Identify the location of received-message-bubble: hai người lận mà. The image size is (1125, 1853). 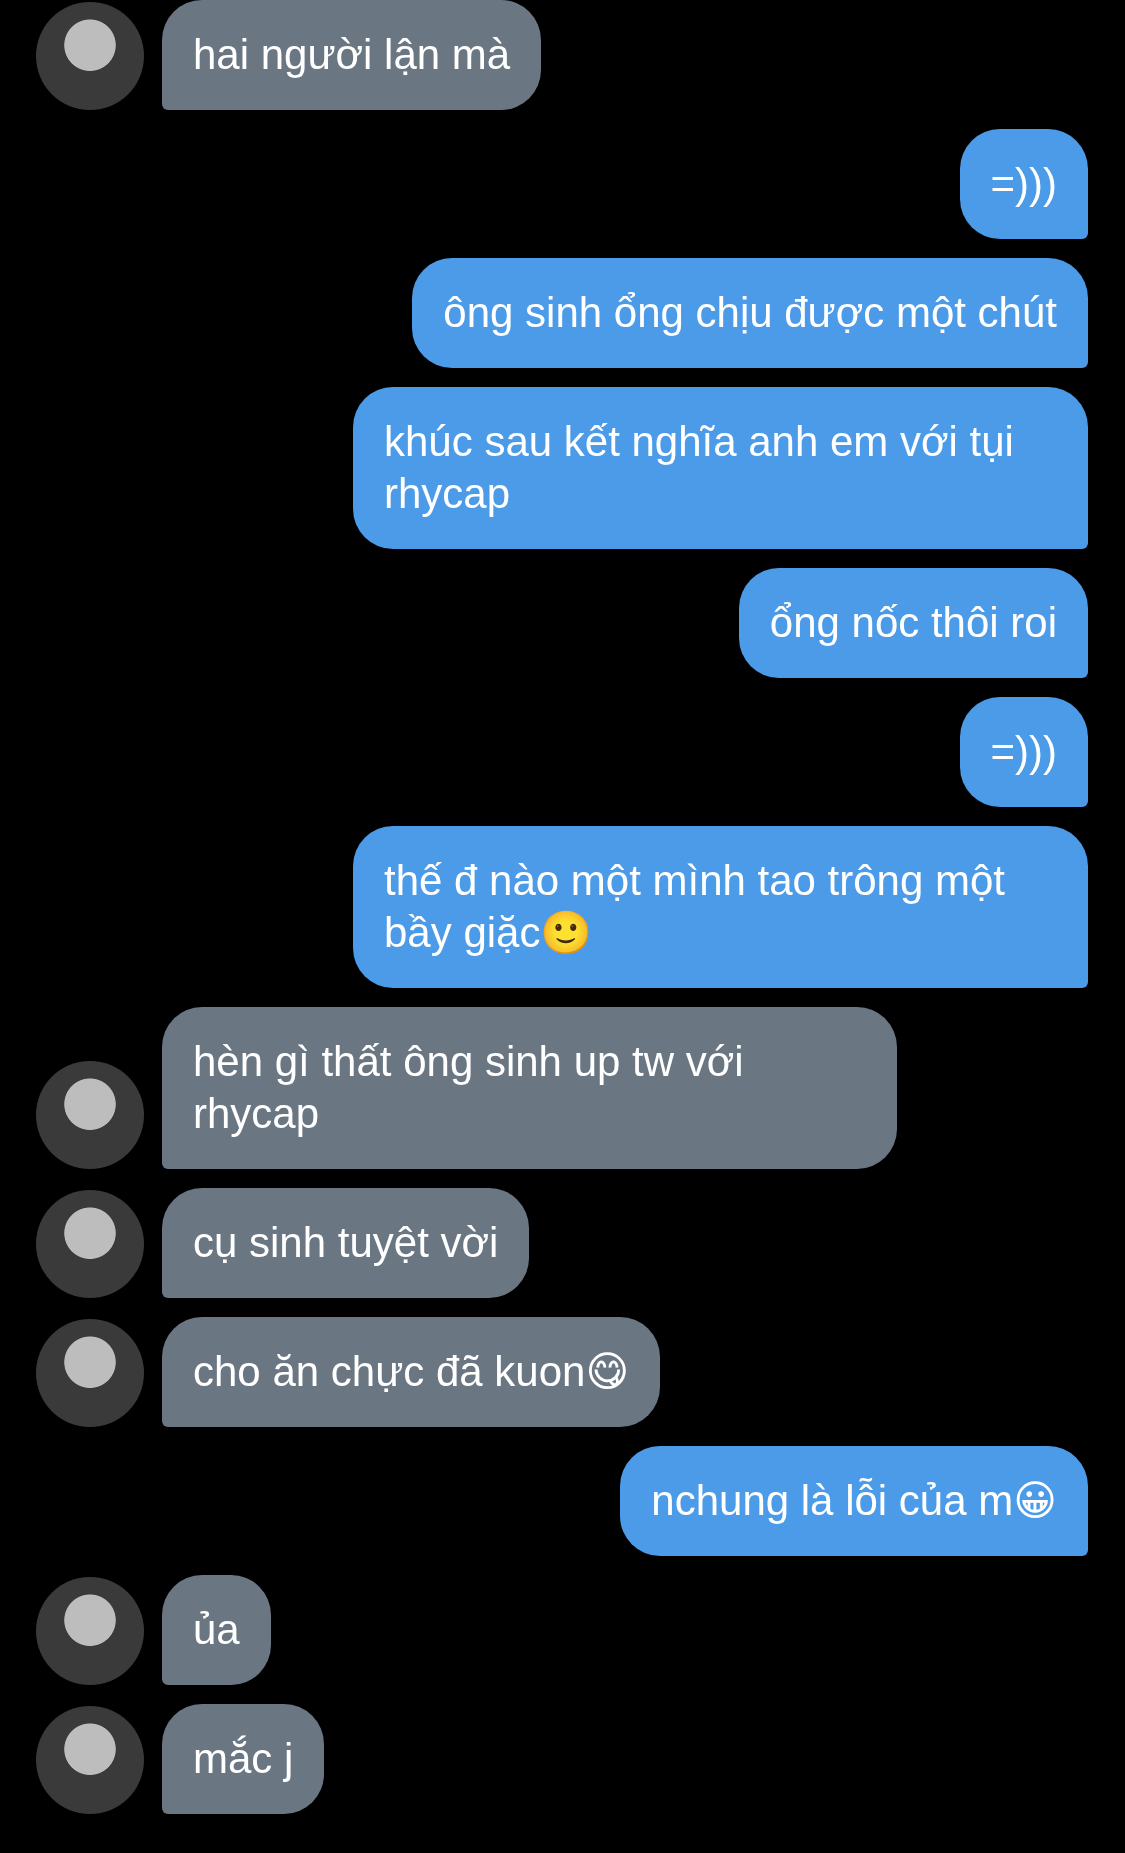
(352, 55).